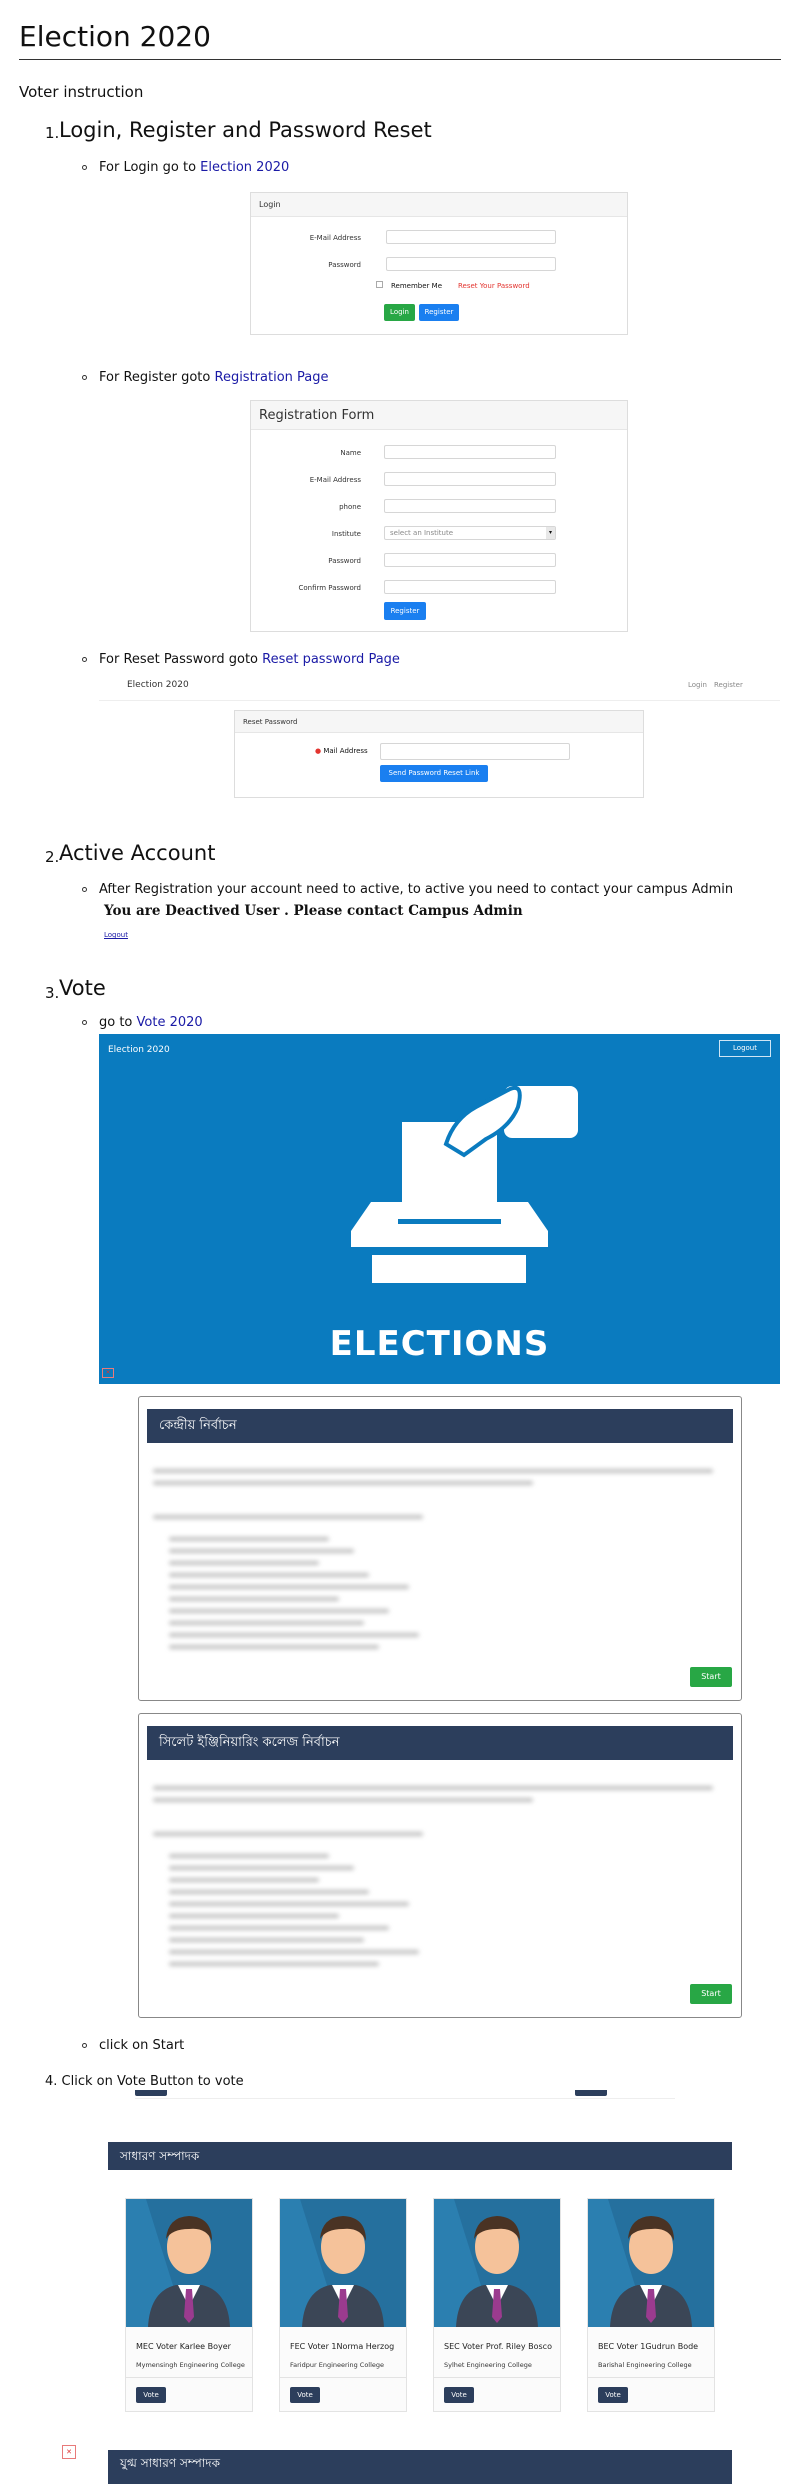 Image resolution: width=800 pixels, height=2484 pixels. Describe the element at coordinates (331, 659) in the screenshot. I see `reset-password-page-link: Reset password Page` at that location.